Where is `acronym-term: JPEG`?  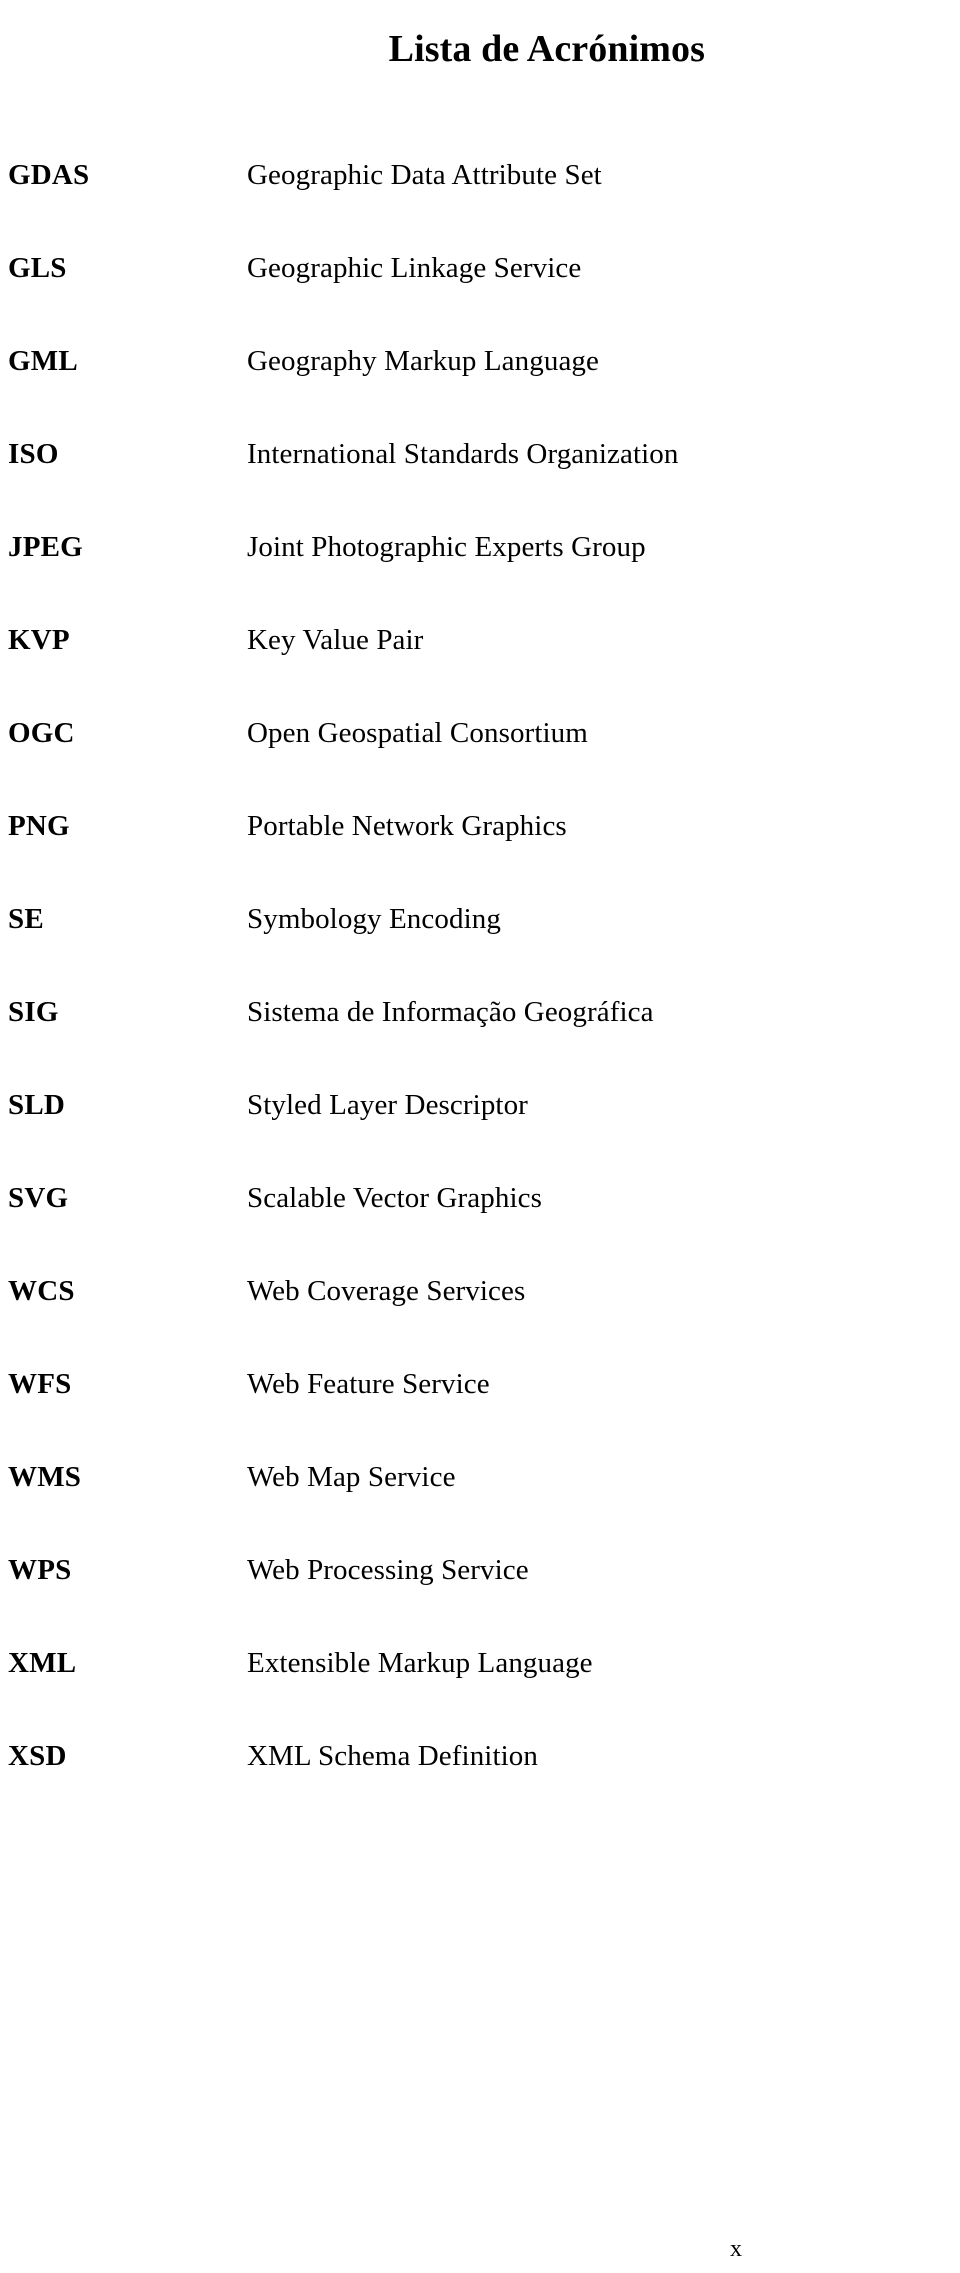
acronym-term: JPEG is located at coordinates (45, 547).